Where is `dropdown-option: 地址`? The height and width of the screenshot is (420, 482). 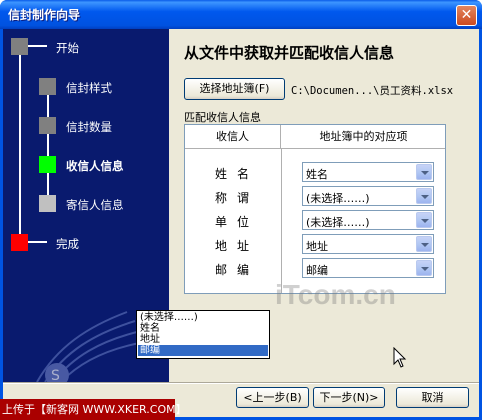
dropdown-option: 地址 is located at coordinates (203, 339).